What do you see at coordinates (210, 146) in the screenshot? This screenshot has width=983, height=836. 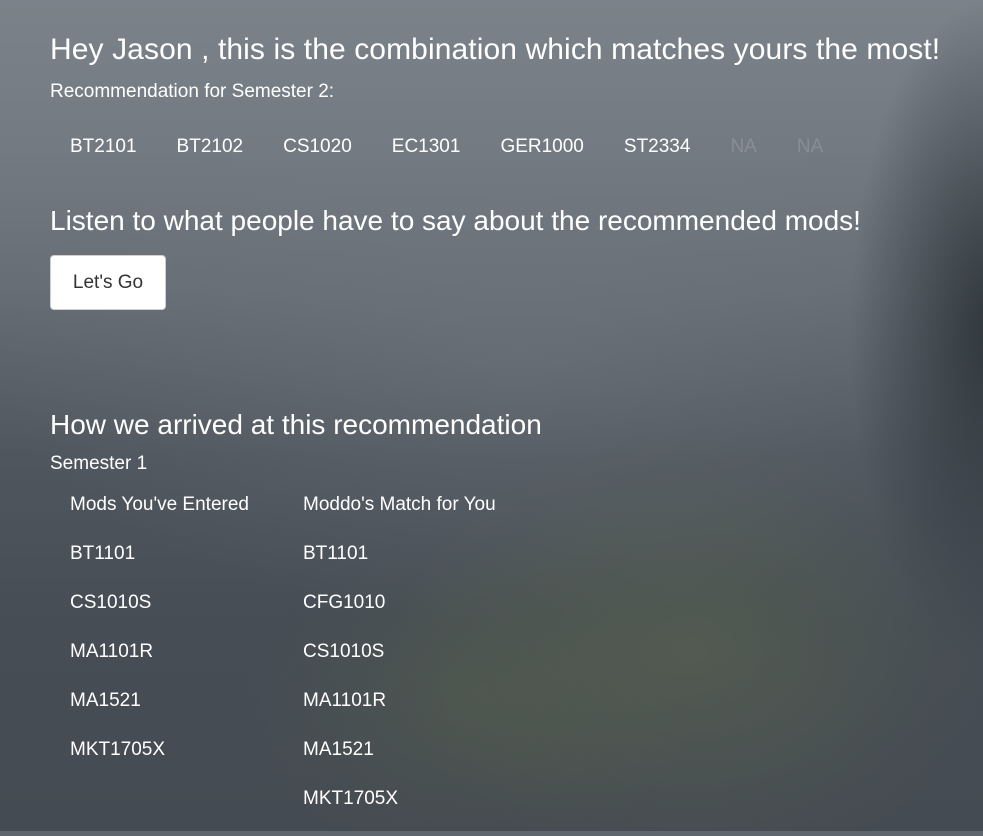 I see `recommended-mod: BT2102` at bounding box center [210, 146].